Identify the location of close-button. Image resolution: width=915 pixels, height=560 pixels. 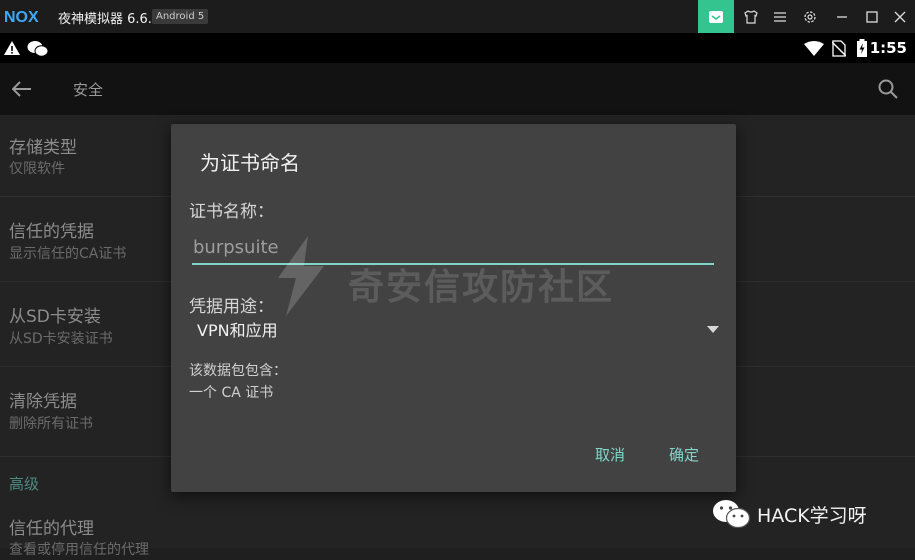
(898, 16).